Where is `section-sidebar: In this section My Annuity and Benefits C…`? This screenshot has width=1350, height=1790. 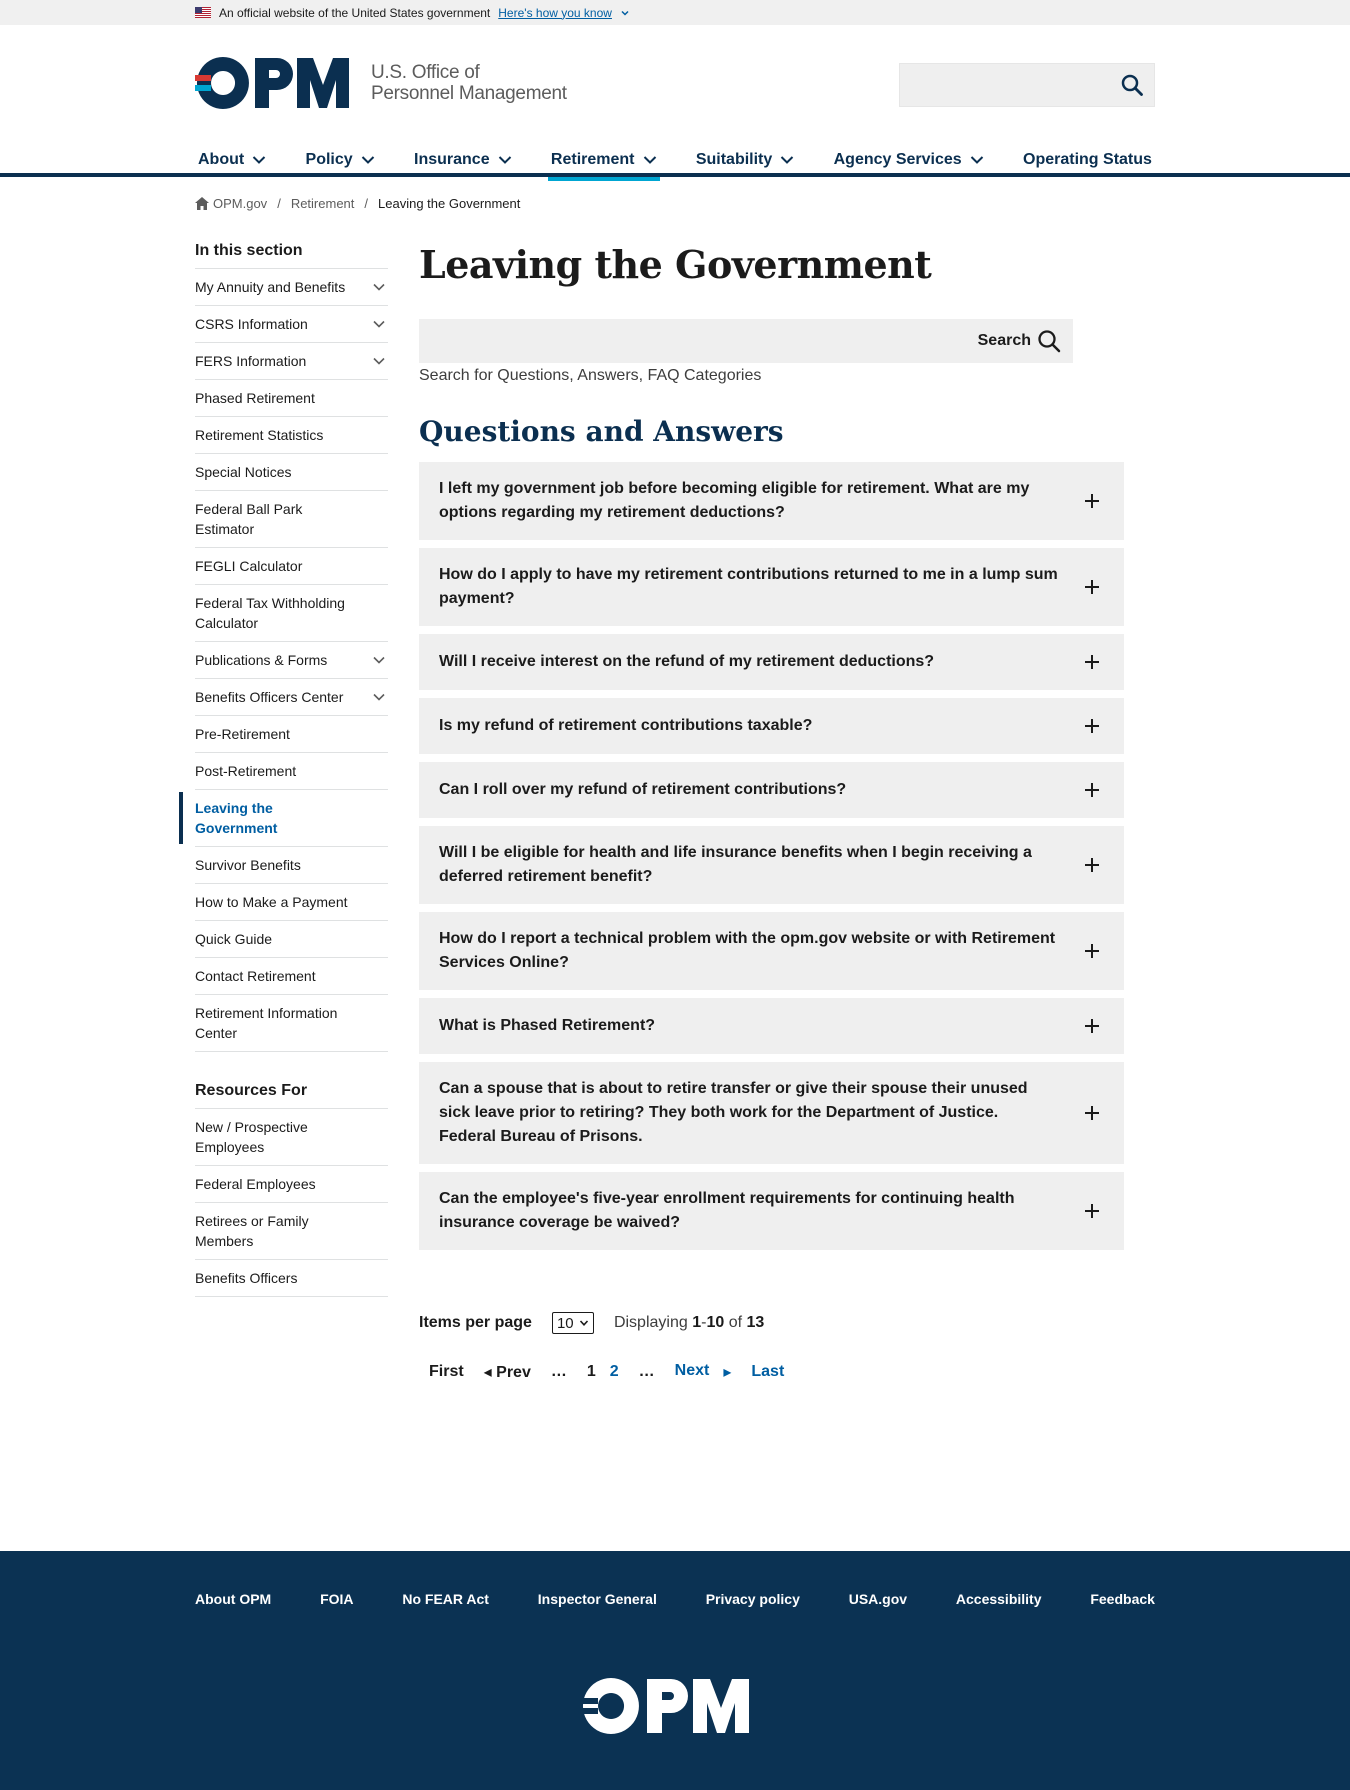
section-sidebar: In this section My Annuity and Benefits C… is located at coordinates (283, 769).